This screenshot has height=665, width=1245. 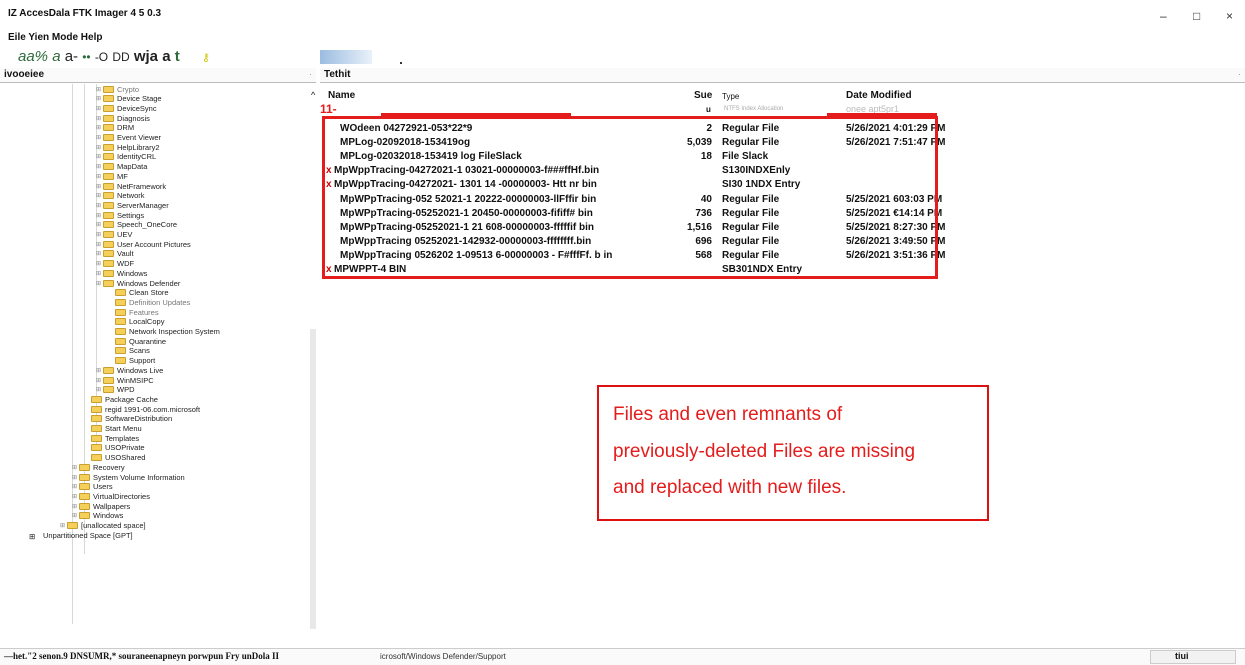 I want to click on tree-item: ⊞ Crypto, so click(x=117, y=89).